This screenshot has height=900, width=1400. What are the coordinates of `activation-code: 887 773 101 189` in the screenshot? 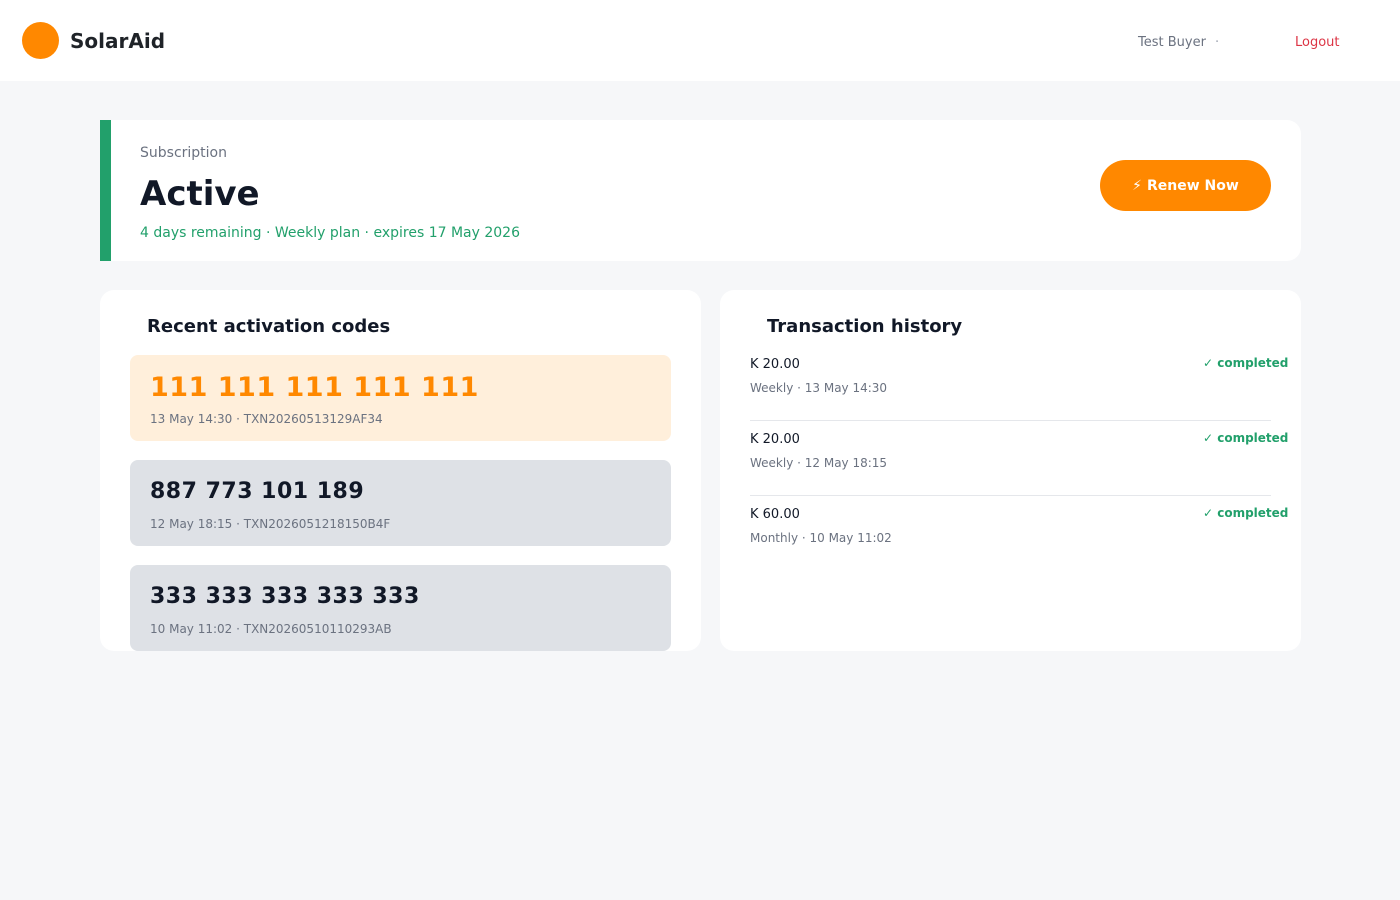 It's located at (257, 491).